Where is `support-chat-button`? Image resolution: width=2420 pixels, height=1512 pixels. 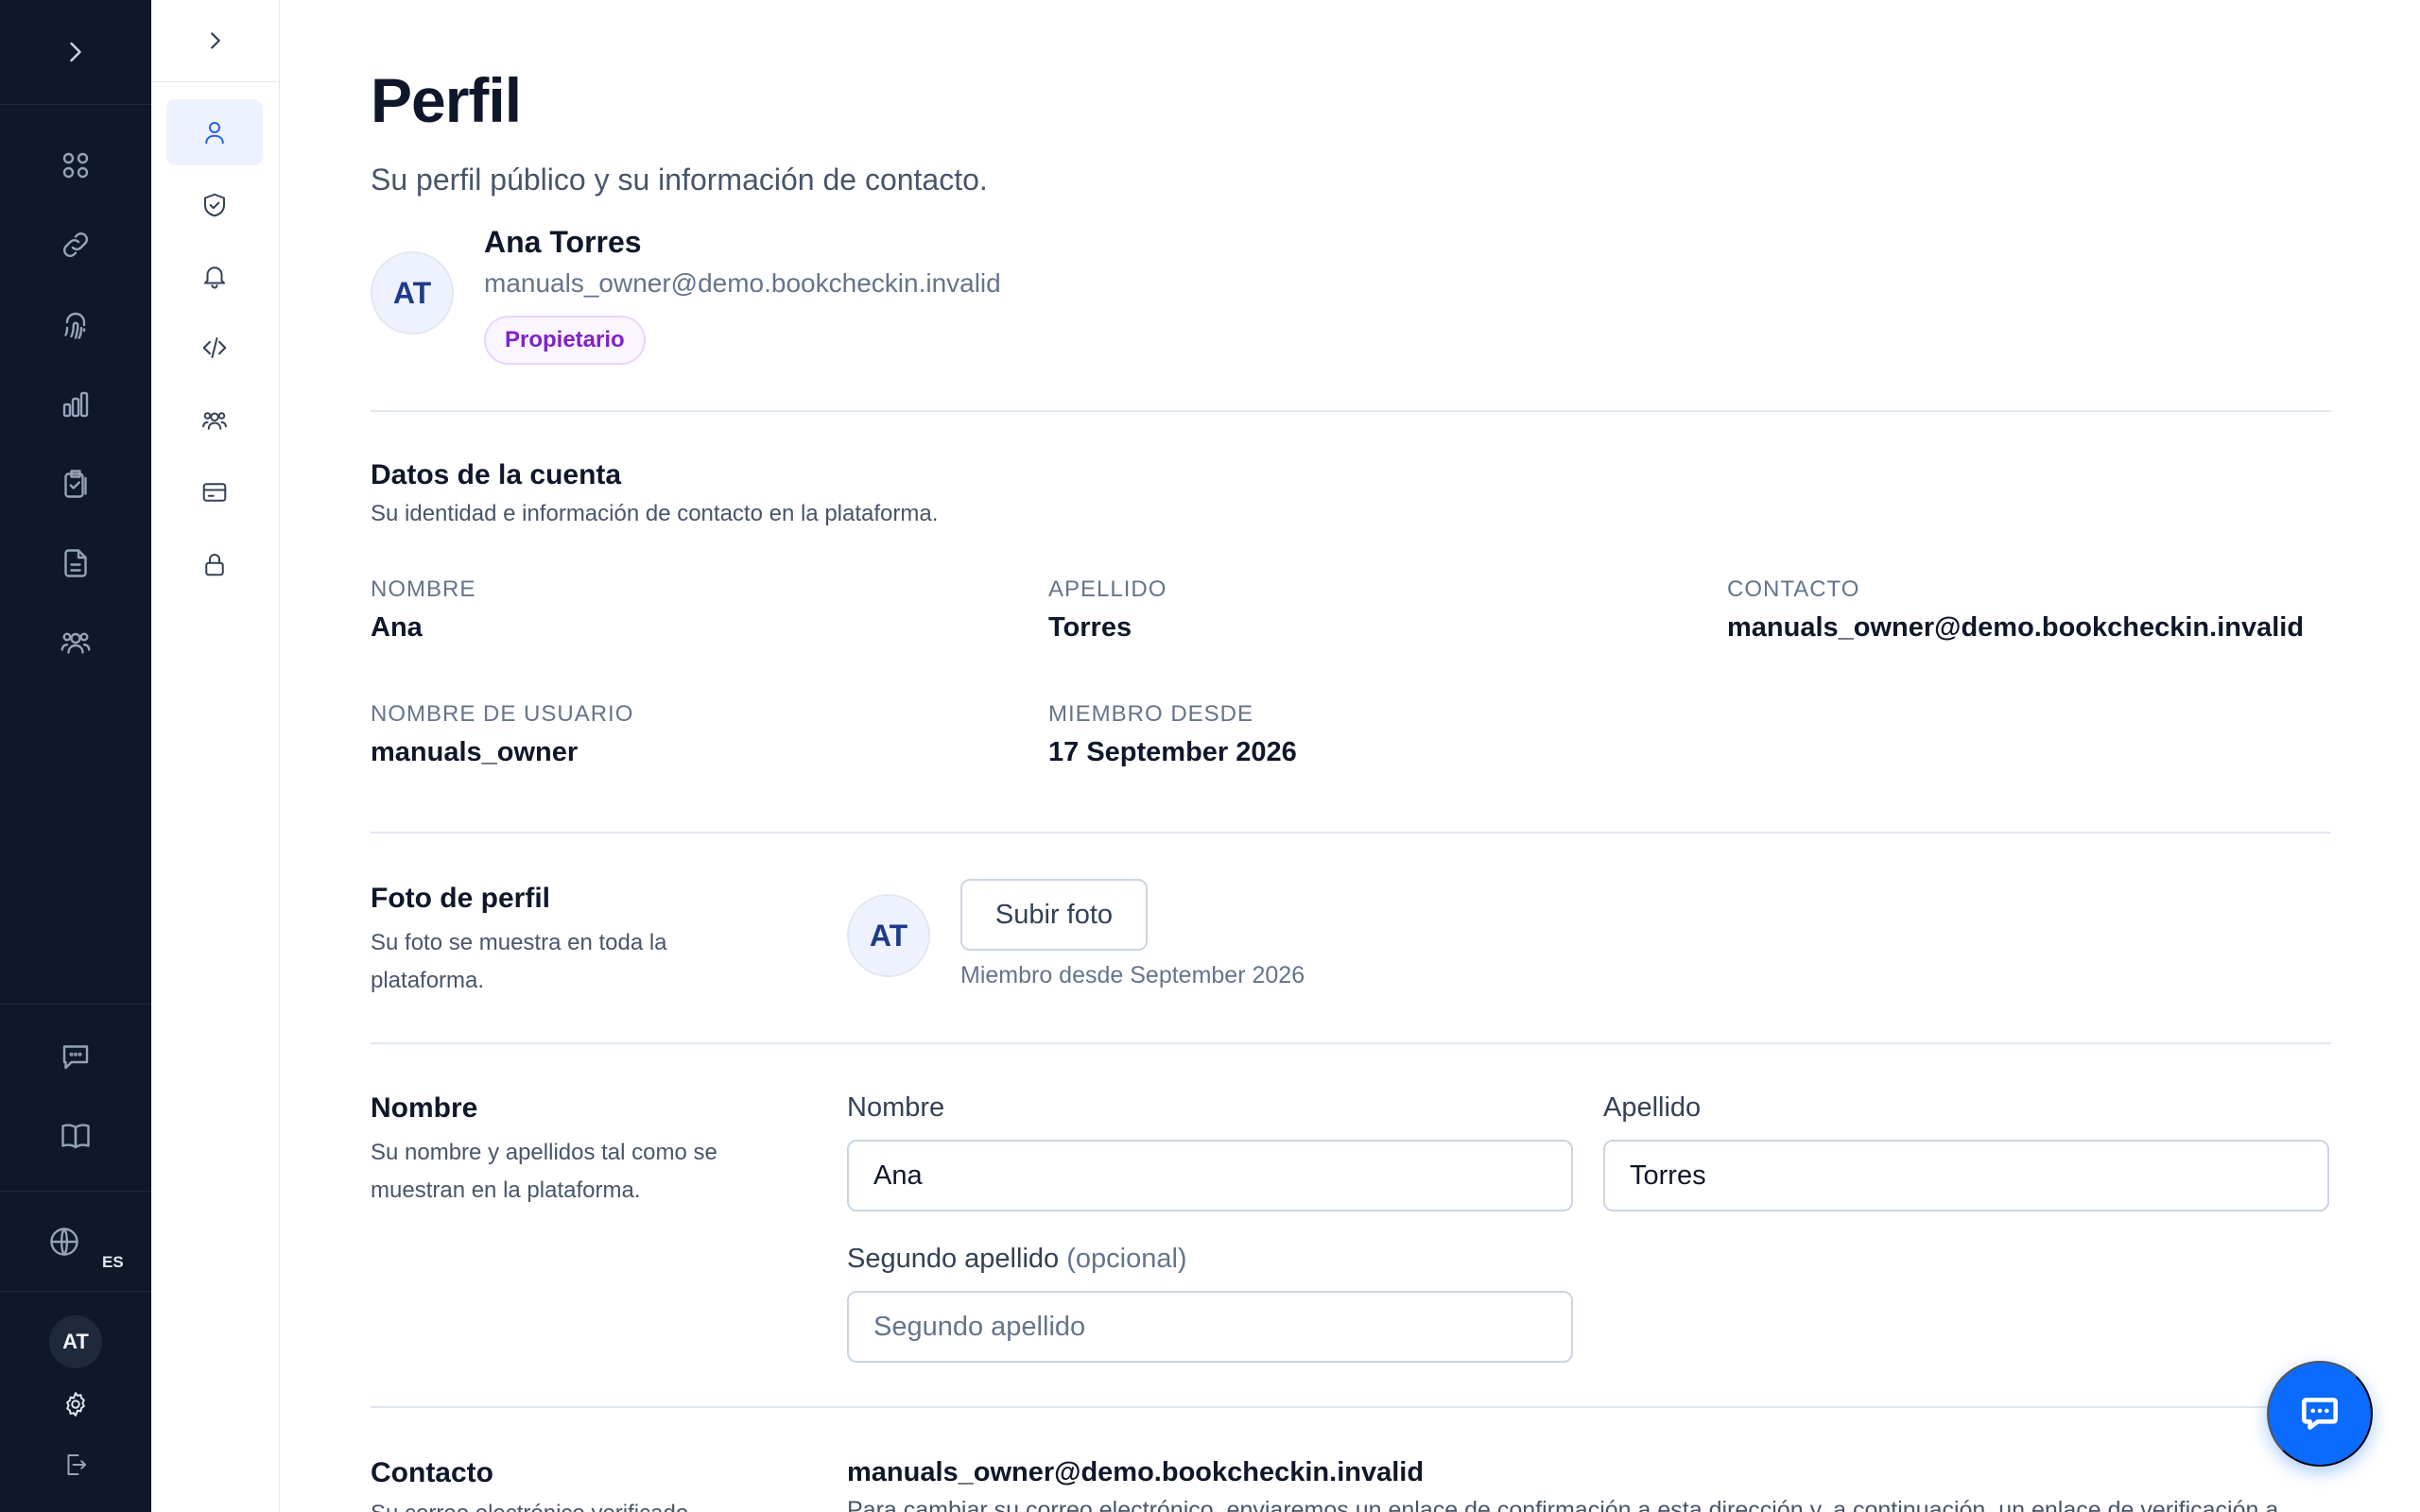
support-chat-button is located at coordinates (2320, 1414).